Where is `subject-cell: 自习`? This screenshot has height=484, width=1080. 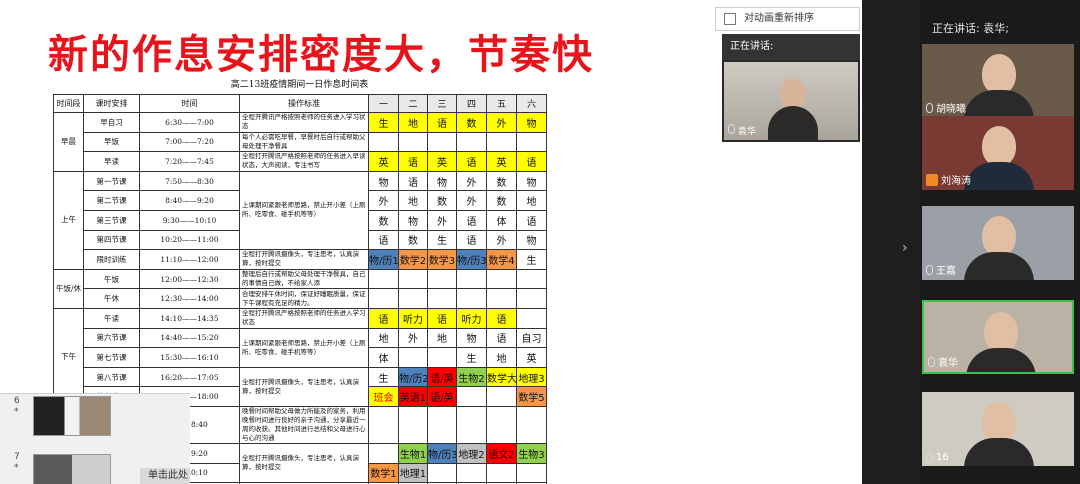 subject-cell: 自习 is located at coordinates (531, 338).